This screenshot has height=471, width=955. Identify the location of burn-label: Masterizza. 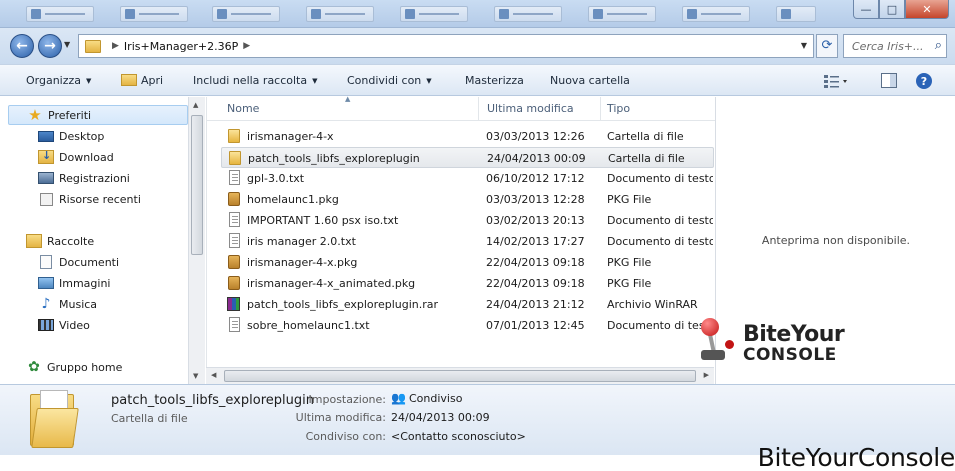
(494, 80).